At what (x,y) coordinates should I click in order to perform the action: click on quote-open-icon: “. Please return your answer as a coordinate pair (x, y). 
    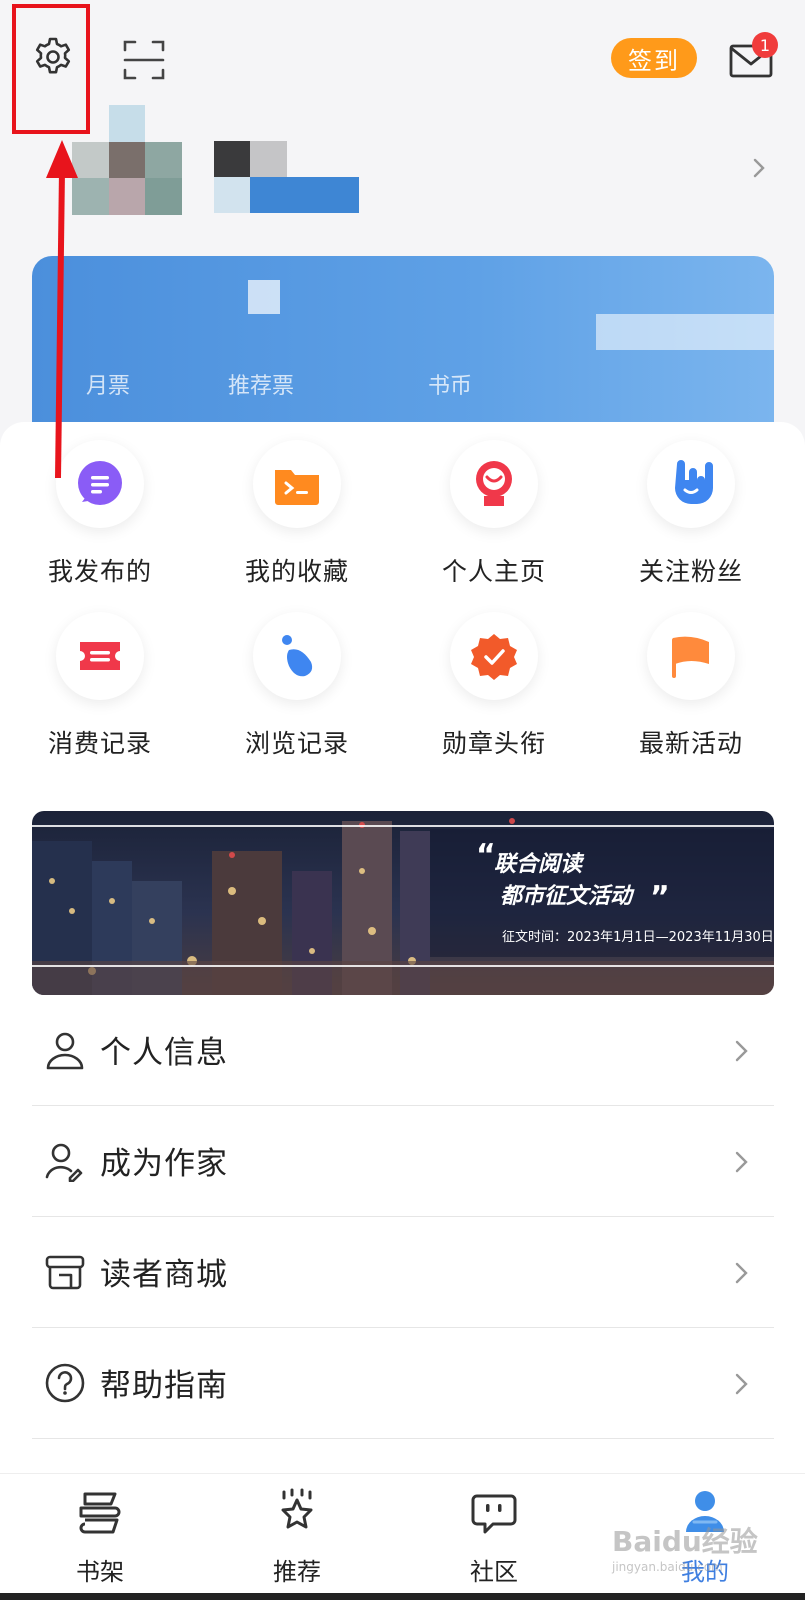
    Looking at the image, I should click on (486, 855).